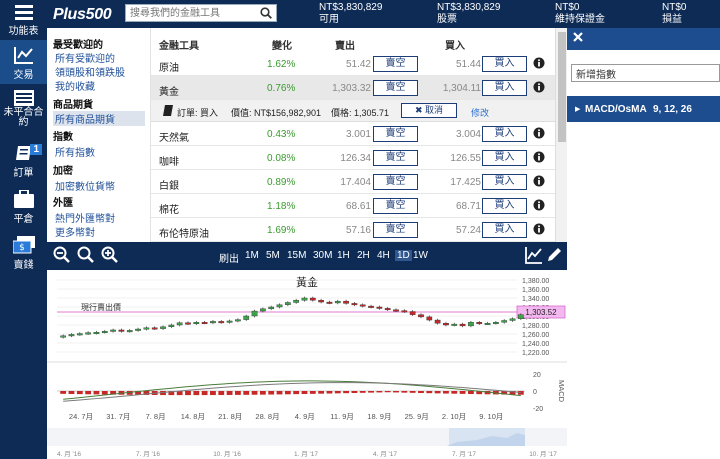 Image resolution: width=720 pixels, height=459 pixels. I want to click on category-all-indices: 所有指數, so click(75, 151).